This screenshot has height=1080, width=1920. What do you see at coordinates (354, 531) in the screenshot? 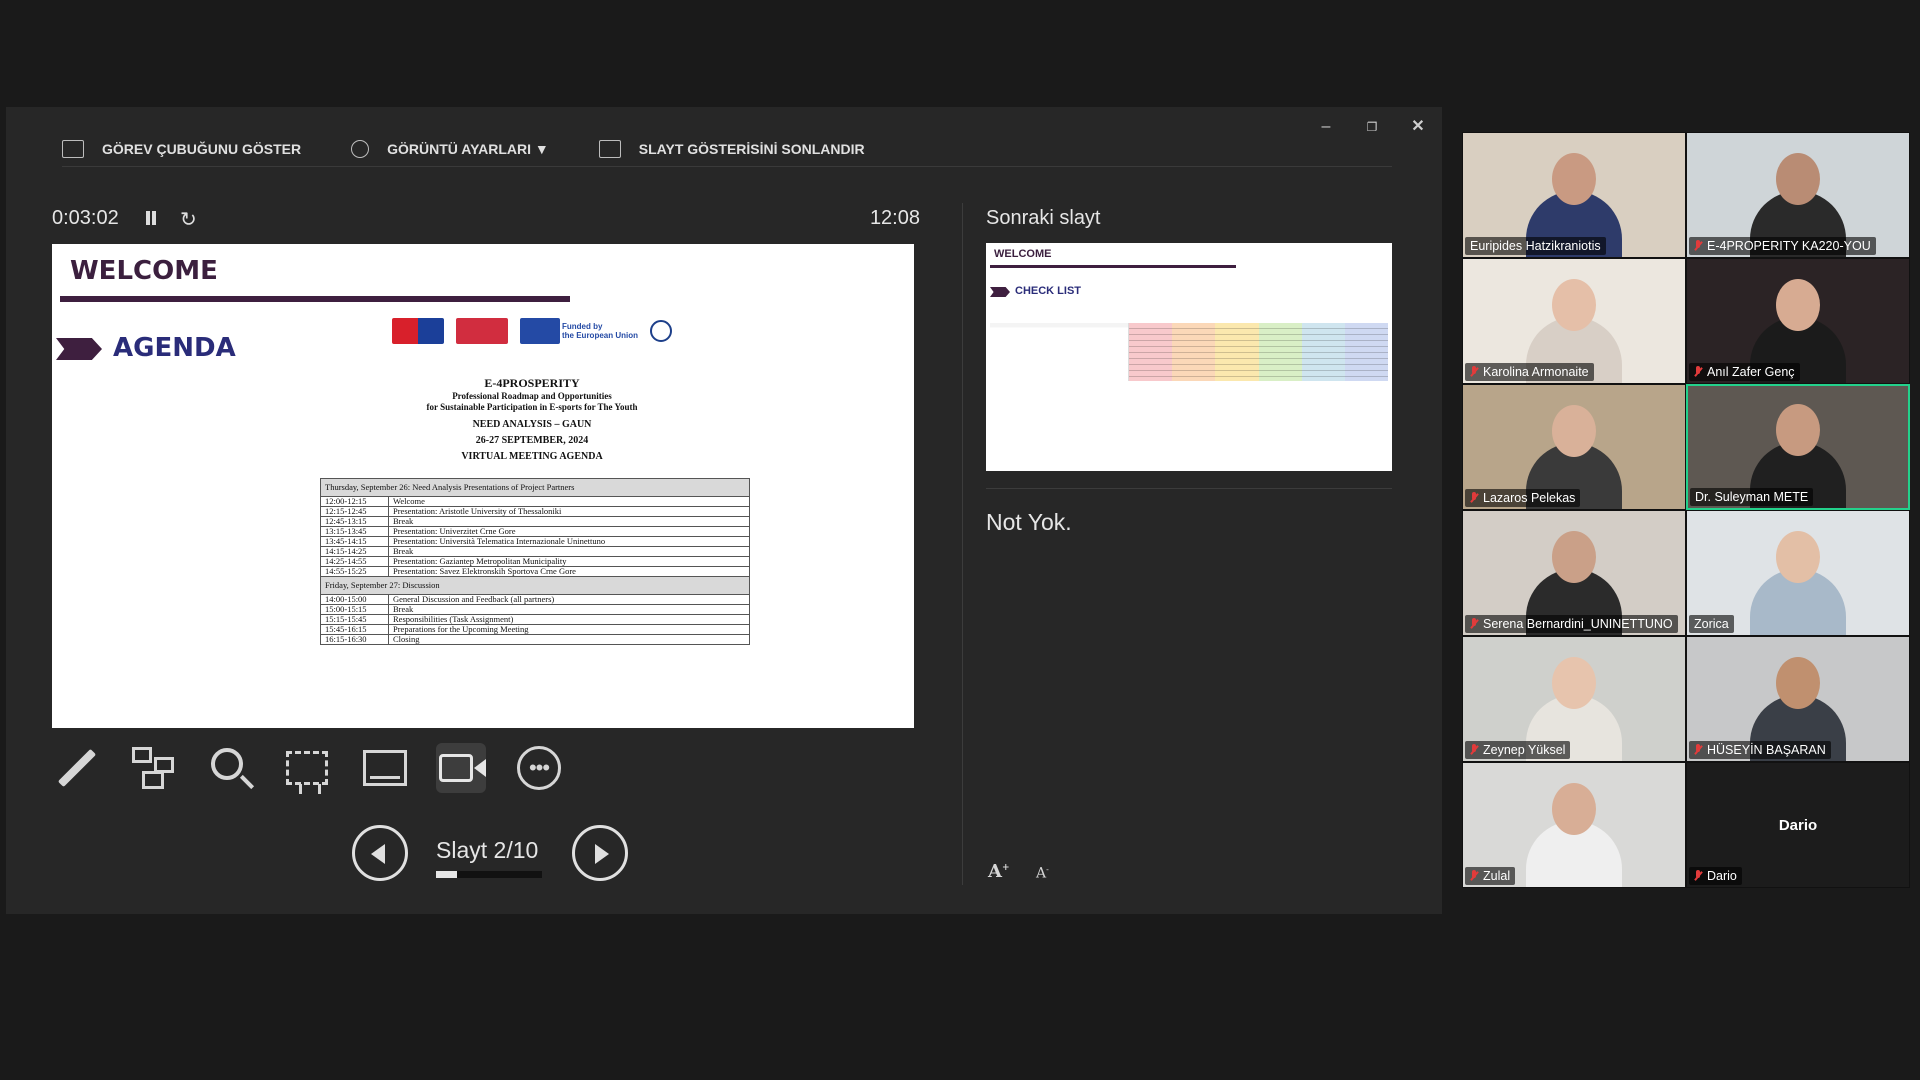
I see `agenda-time: 13:15-13:45` at bounding box center [354, 531].